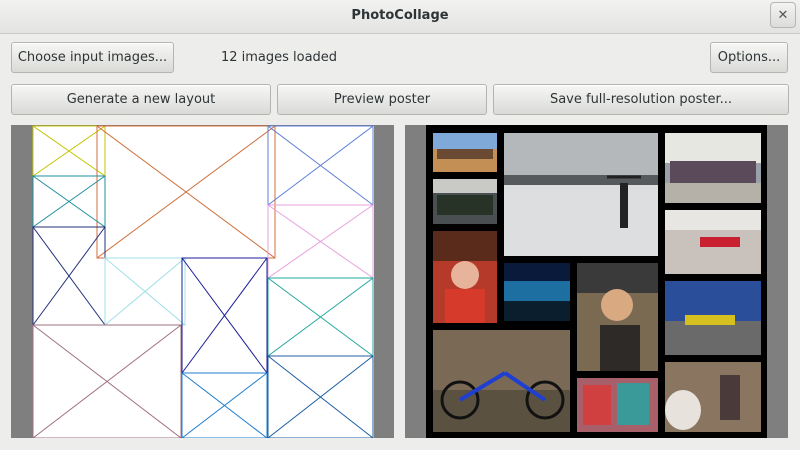  Describe the element at coordinates (713, 397) in the screenshot. I see `photo-cave-figure` at that location.